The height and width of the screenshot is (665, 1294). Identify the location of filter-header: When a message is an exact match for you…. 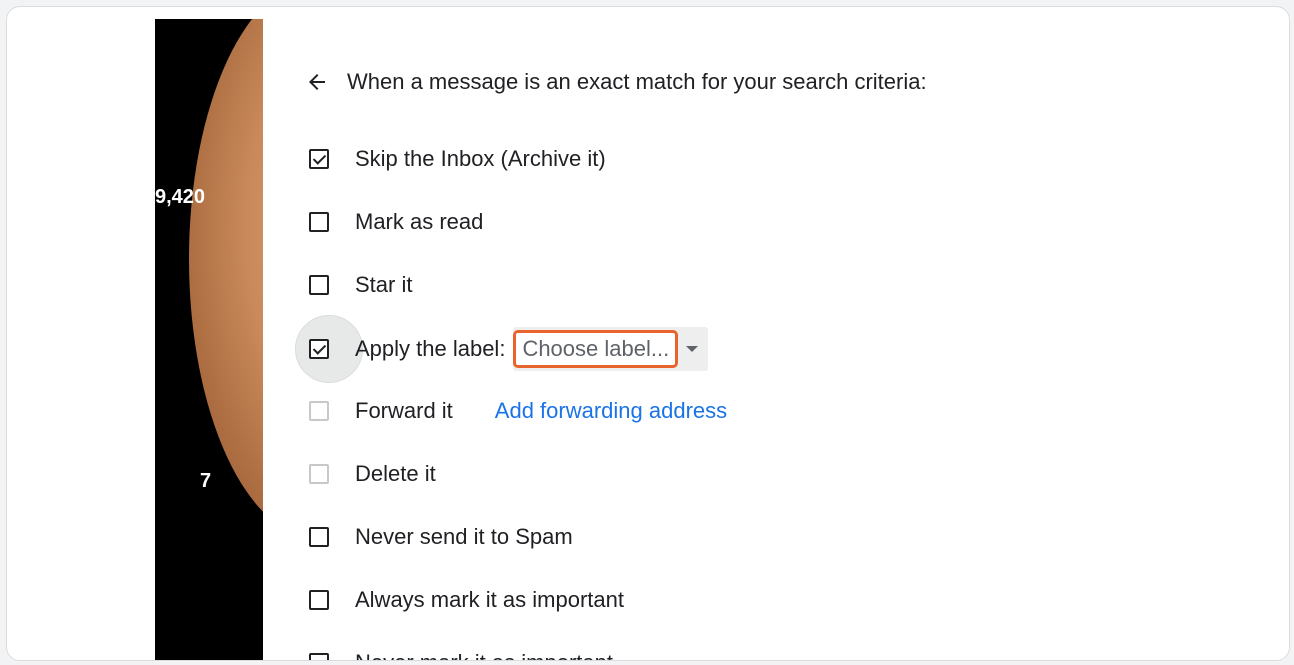
(618, 82).